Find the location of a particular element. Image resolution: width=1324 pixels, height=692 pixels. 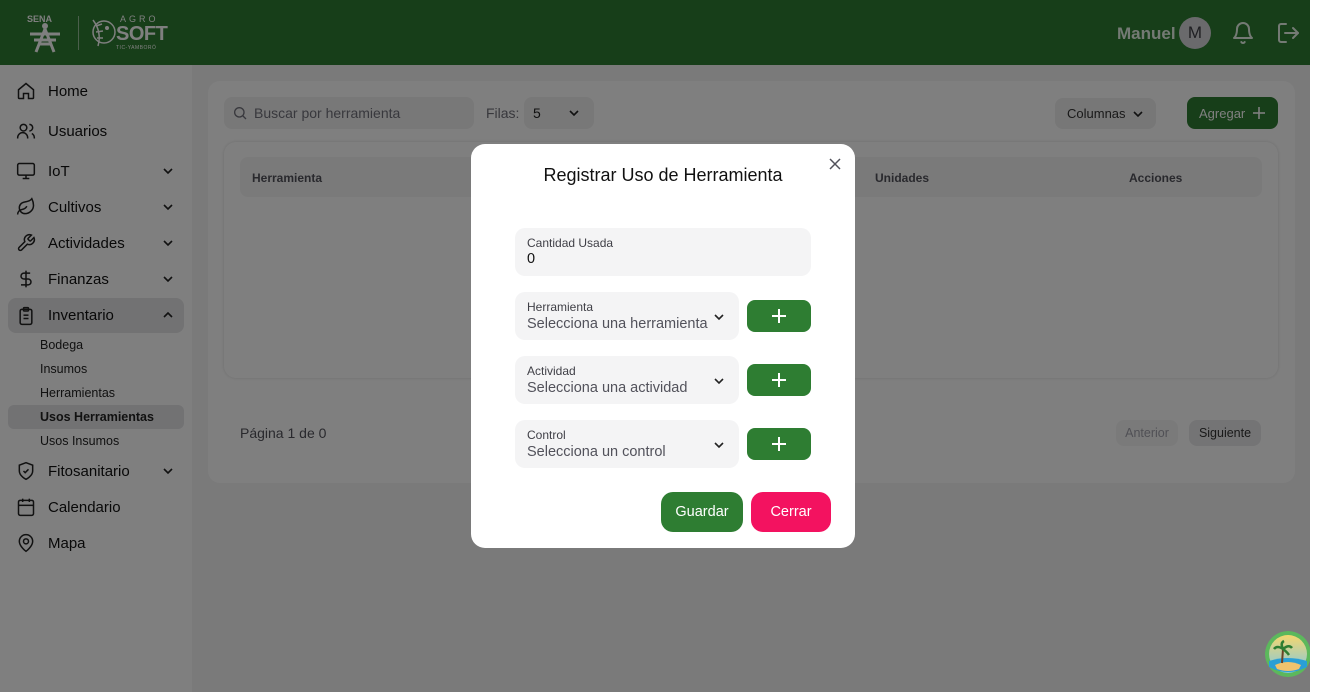

add-control-button is located at coordinates (779, 444).